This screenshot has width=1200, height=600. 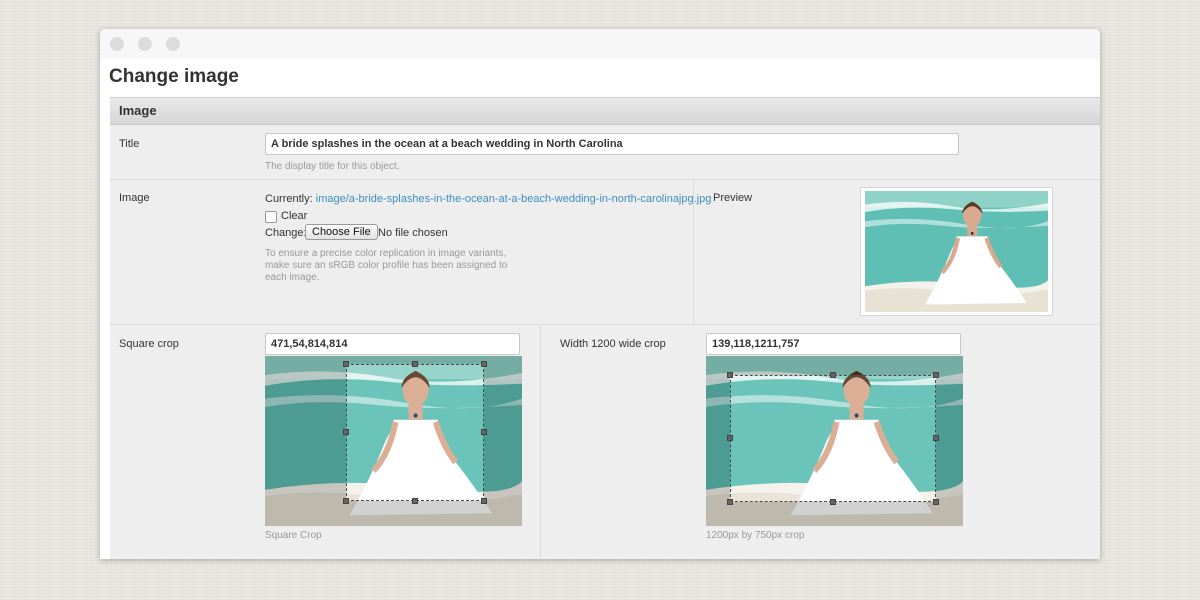 I want to click on change-label: Change:, so click(x=286, y=233).